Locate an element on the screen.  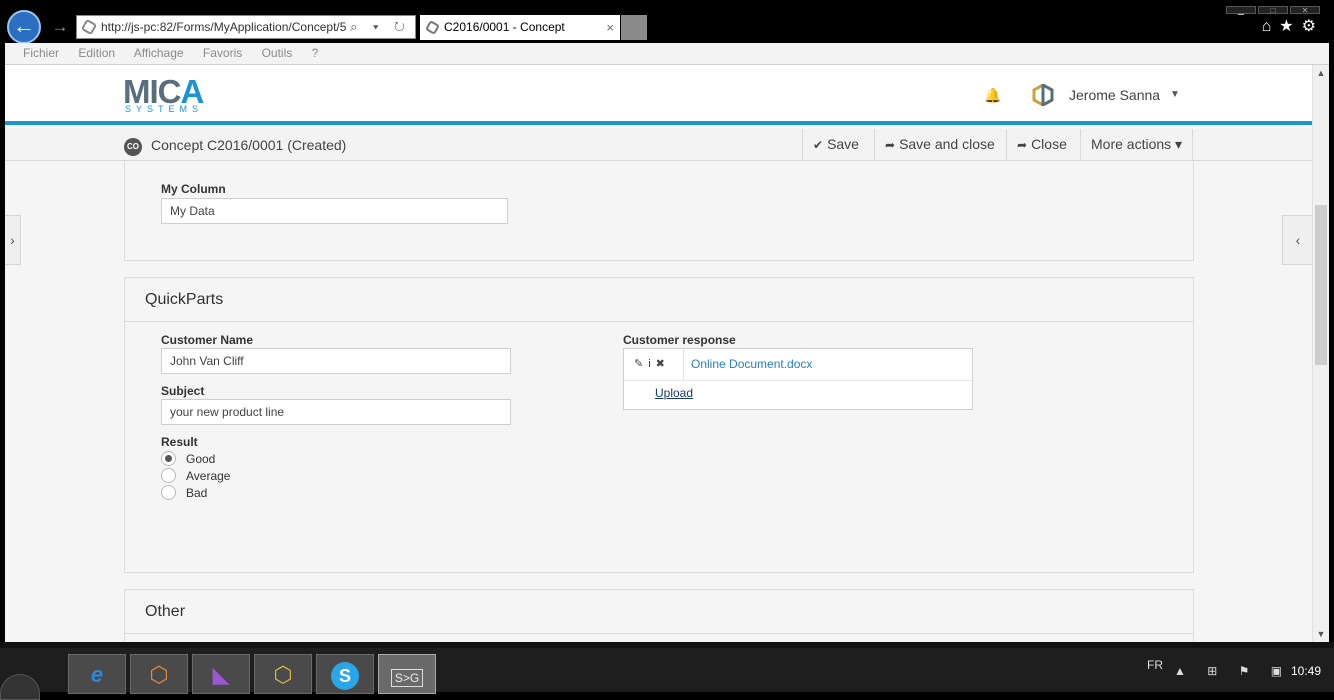
customer-name-input: John Van Cliff is located at coordinates (336, 361).